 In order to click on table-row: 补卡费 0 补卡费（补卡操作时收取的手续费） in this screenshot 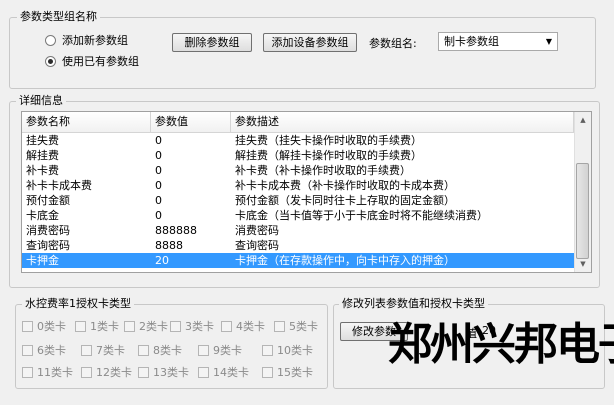, I will do `click(298, 170)`.